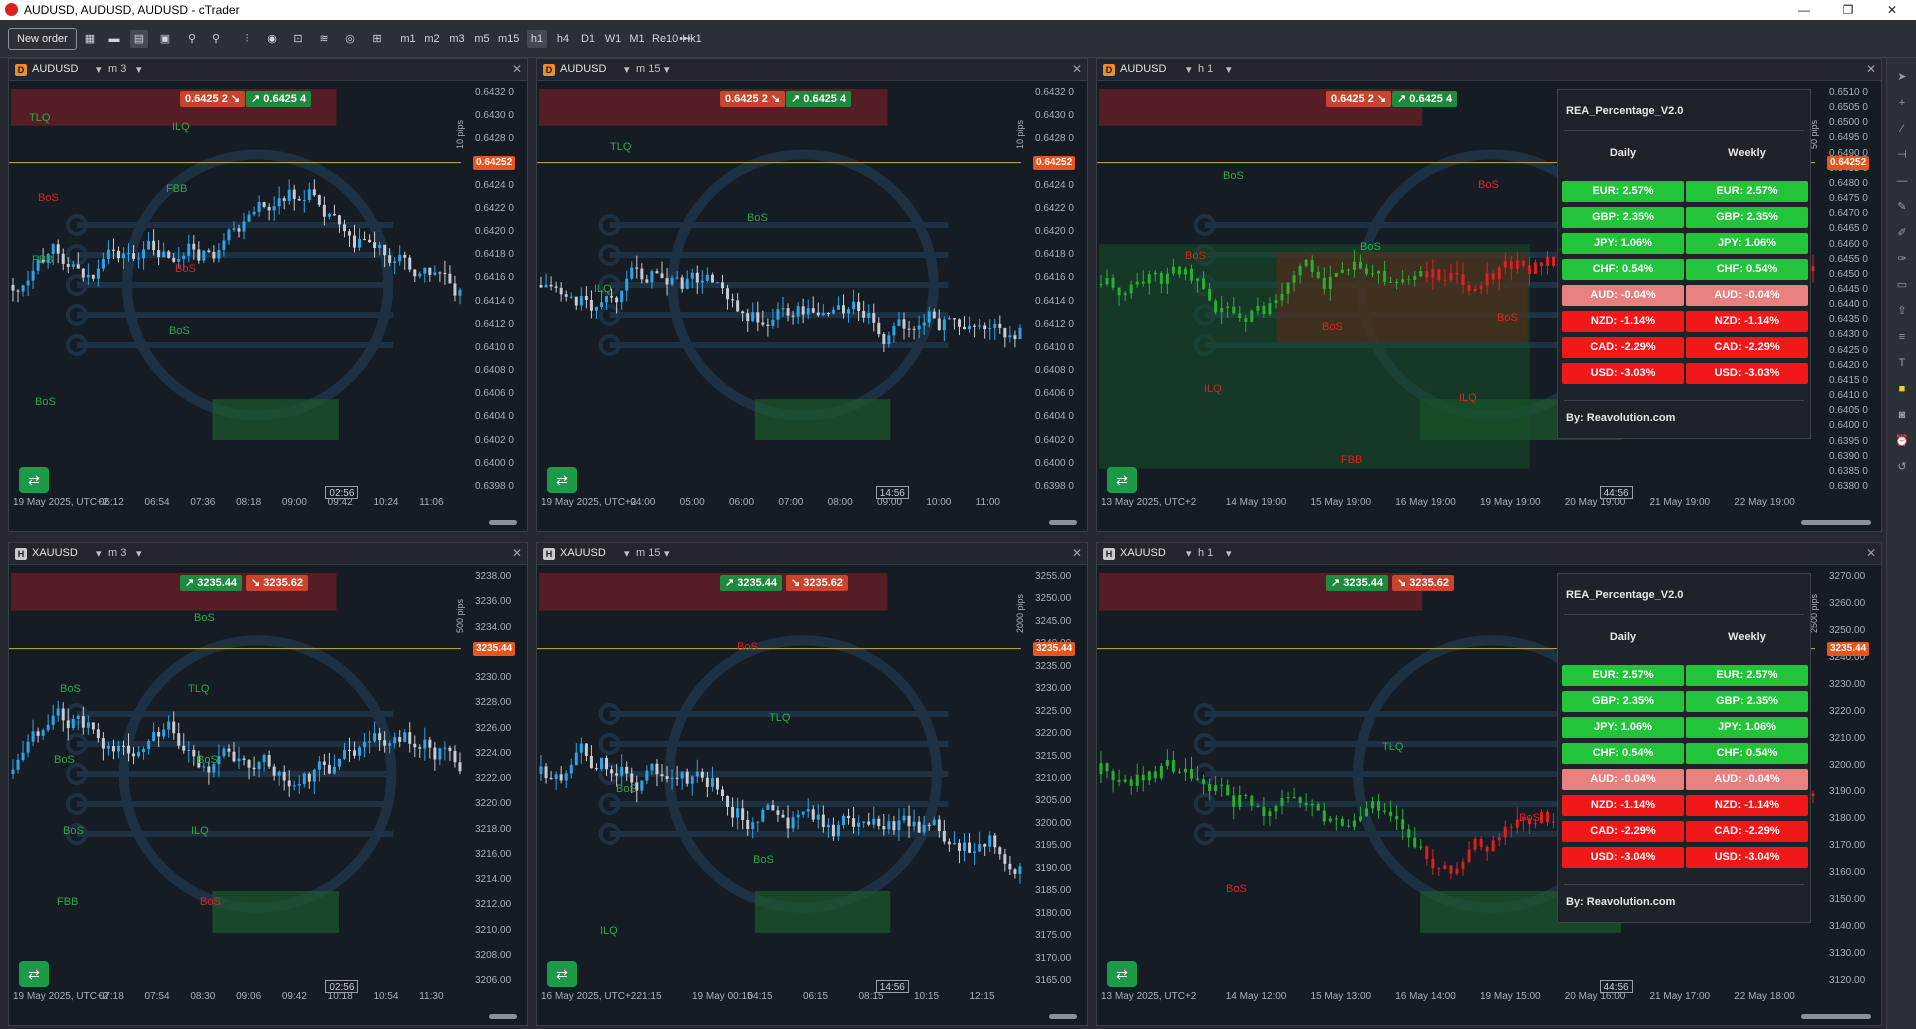  Describe the element at coordinates (1902, 285) in the screenshot. I see `rectangle-icon: ▭` at that location.